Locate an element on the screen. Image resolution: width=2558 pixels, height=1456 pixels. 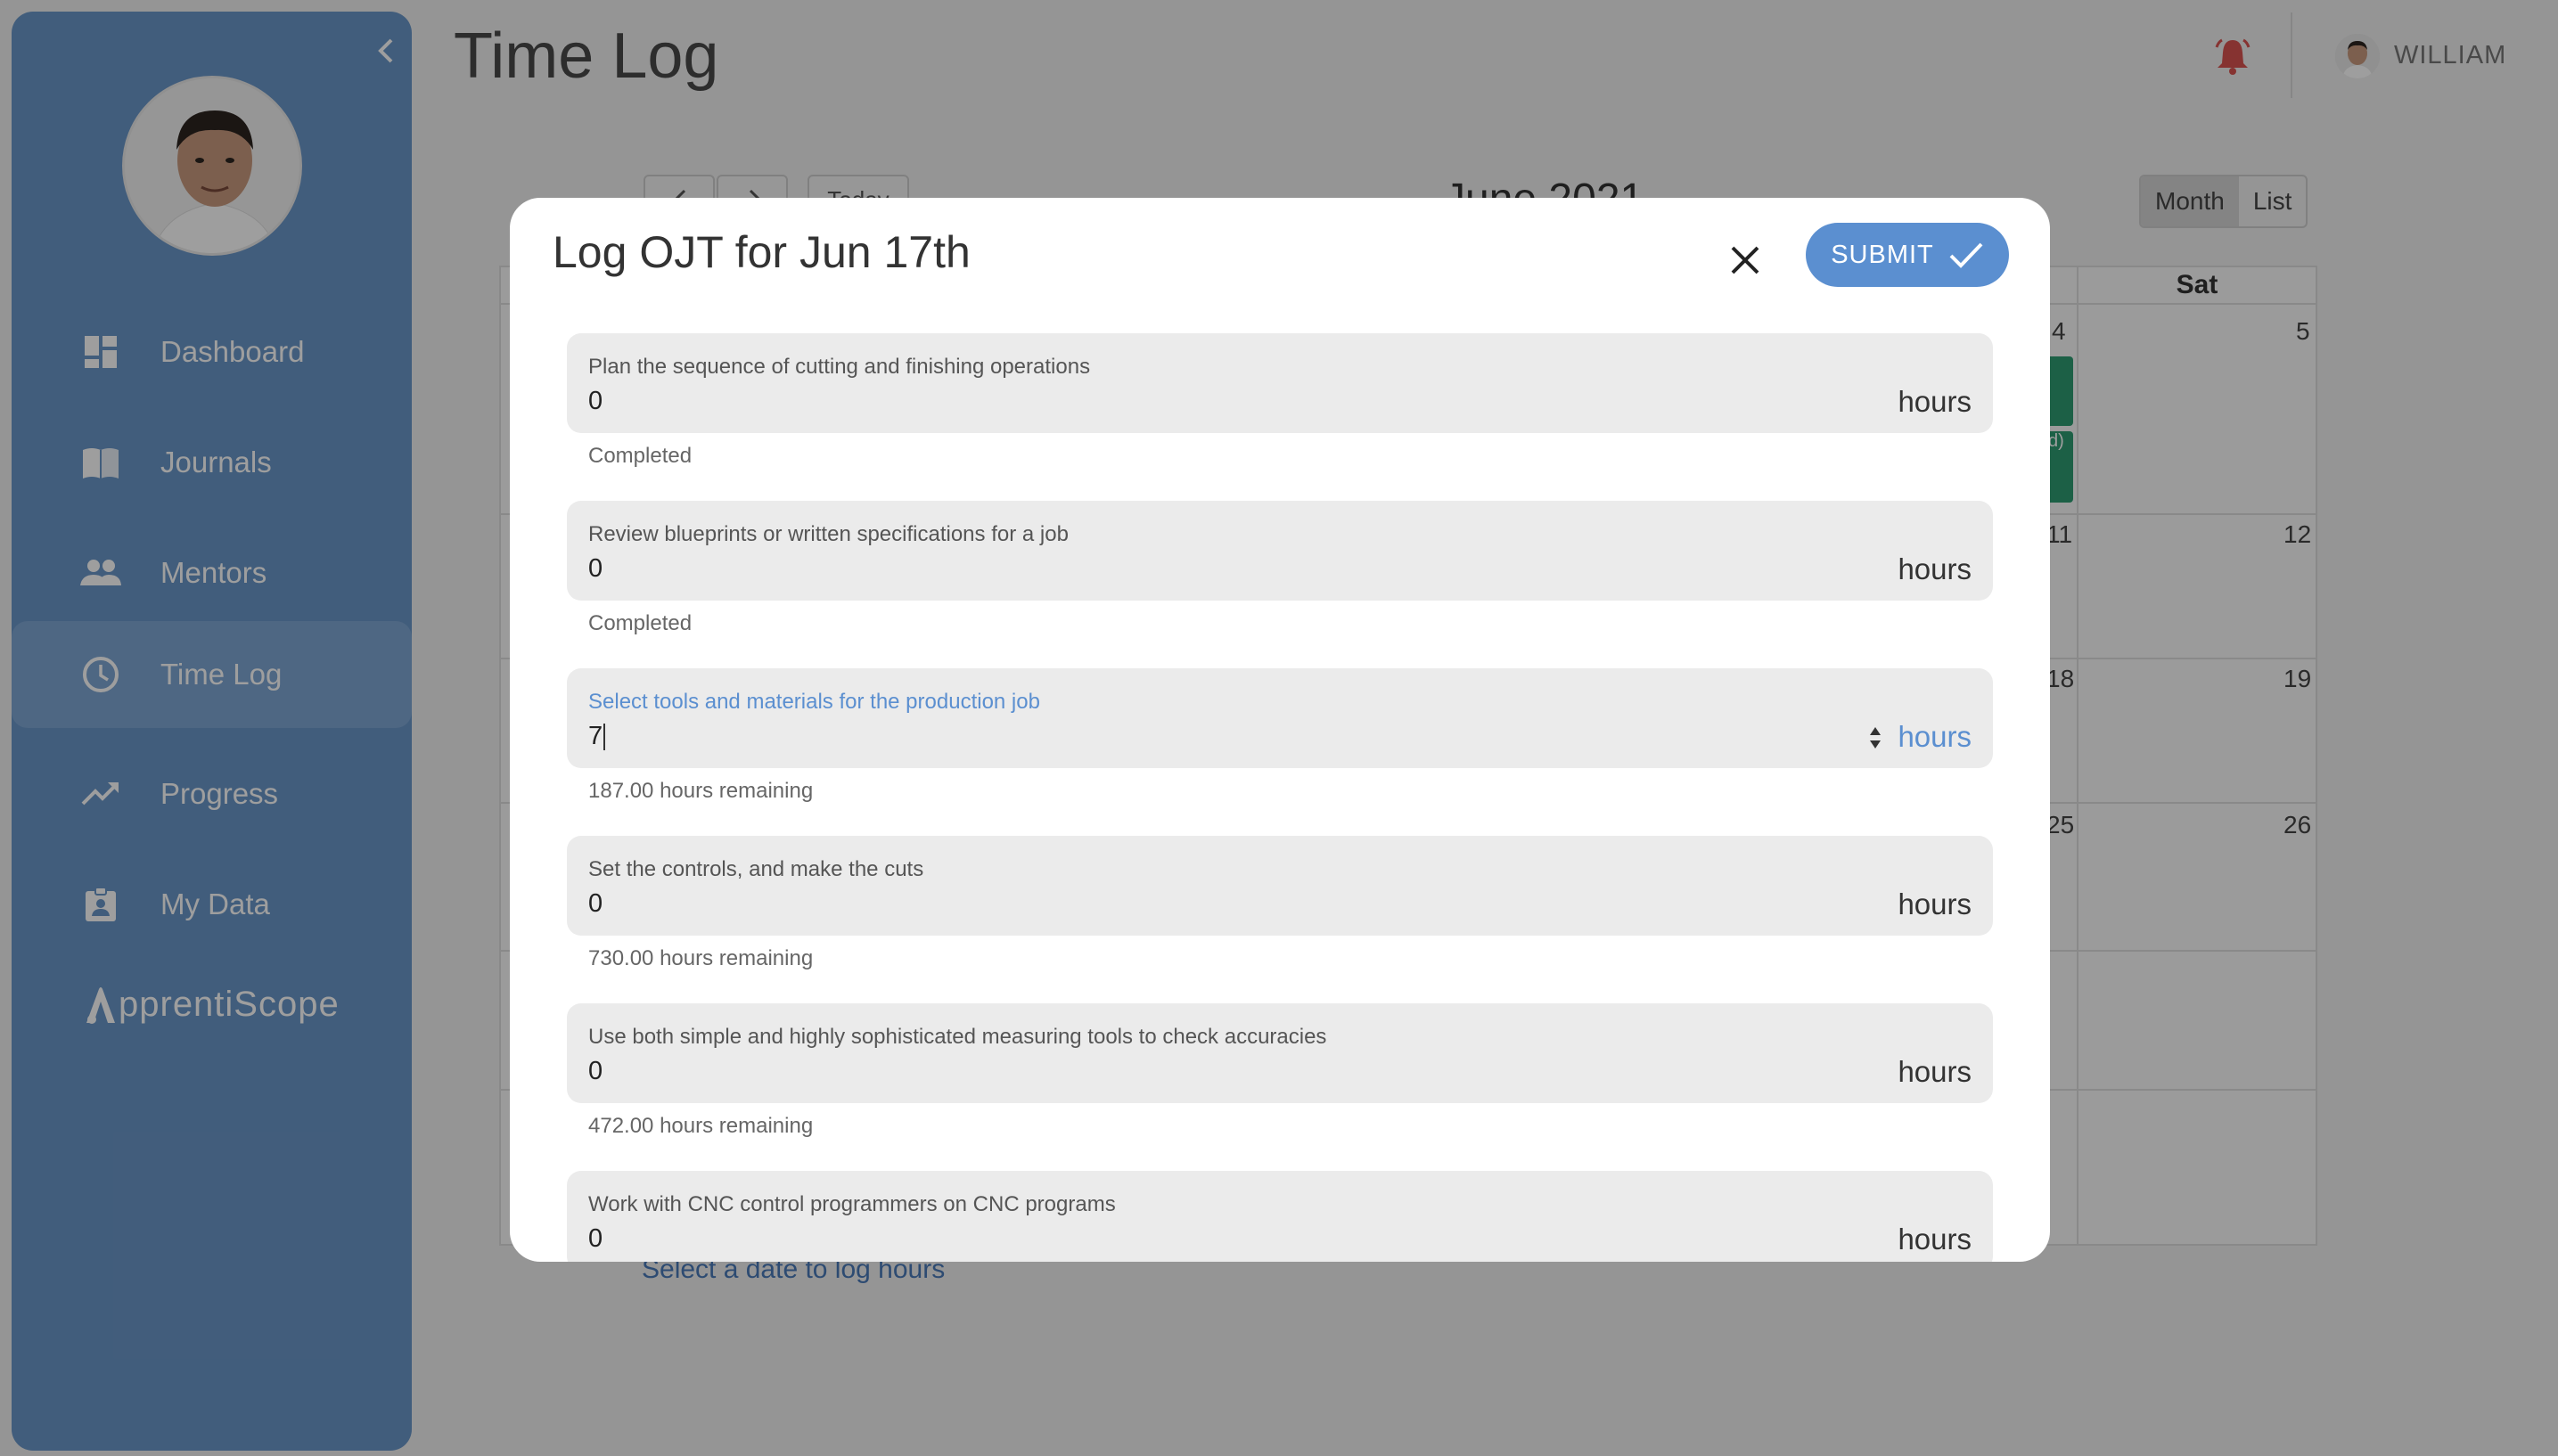
task-label: Set the controls, and make the cuts is located at coordinates (756, 869).